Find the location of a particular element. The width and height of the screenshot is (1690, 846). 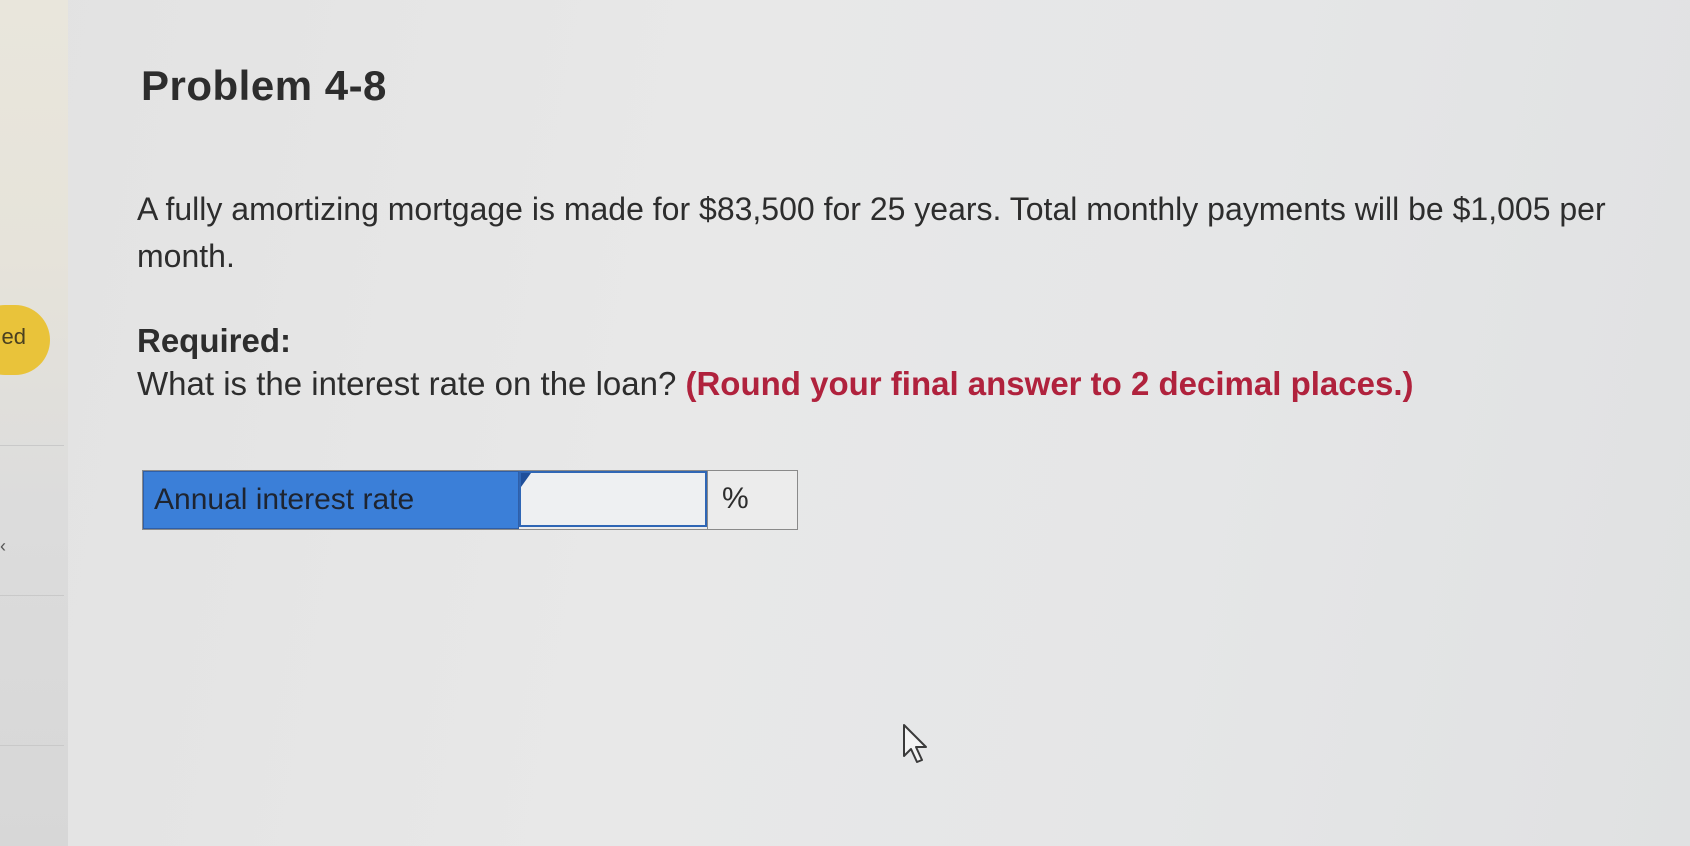

input-focus-marker-icon is located at coordinates (526, 480).